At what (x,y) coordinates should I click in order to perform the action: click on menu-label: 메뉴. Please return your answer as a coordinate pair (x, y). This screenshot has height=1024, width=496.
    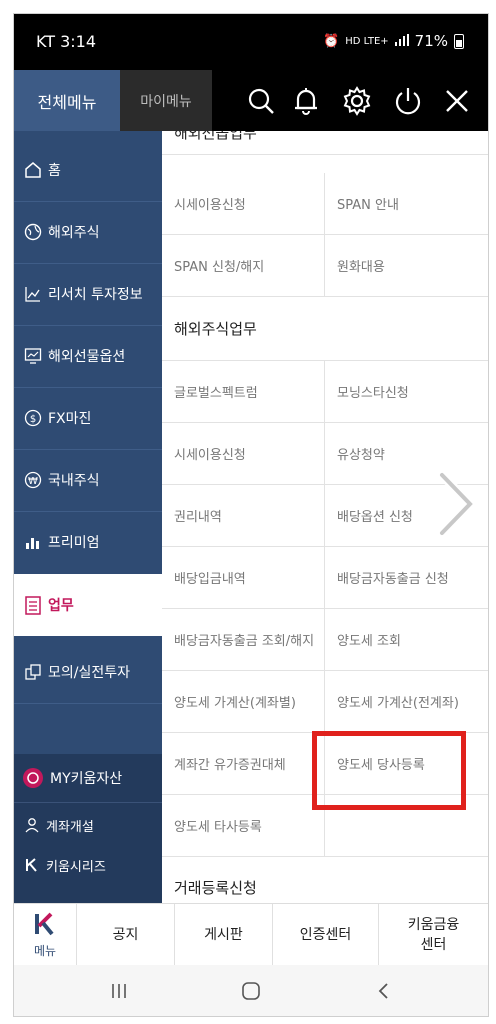
    Looking at the image, I should click on (45, 950).